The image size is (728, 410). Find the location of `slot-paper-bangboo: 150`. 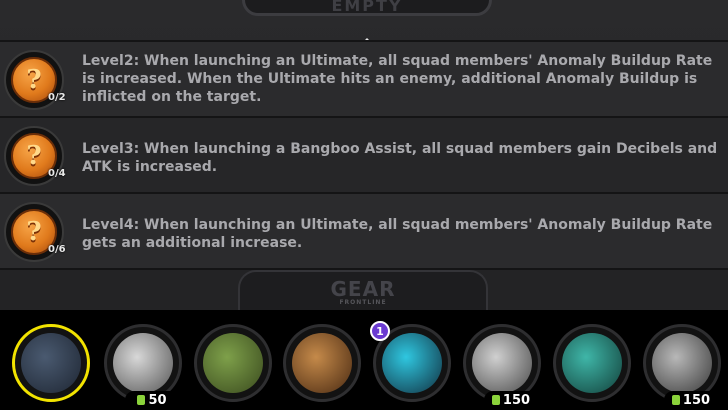

slot-paper-bangboo: 150 is located at coordinates (502, 366).